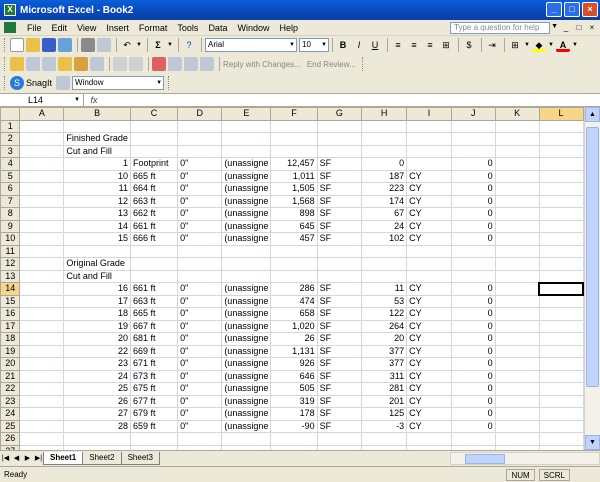 Image resolution: width=600 pixels, height=482 pixels. What do you see at coordinates (65, 64) in the screenshot?
I see `folder2-icon` at bounding box center [65, 64].